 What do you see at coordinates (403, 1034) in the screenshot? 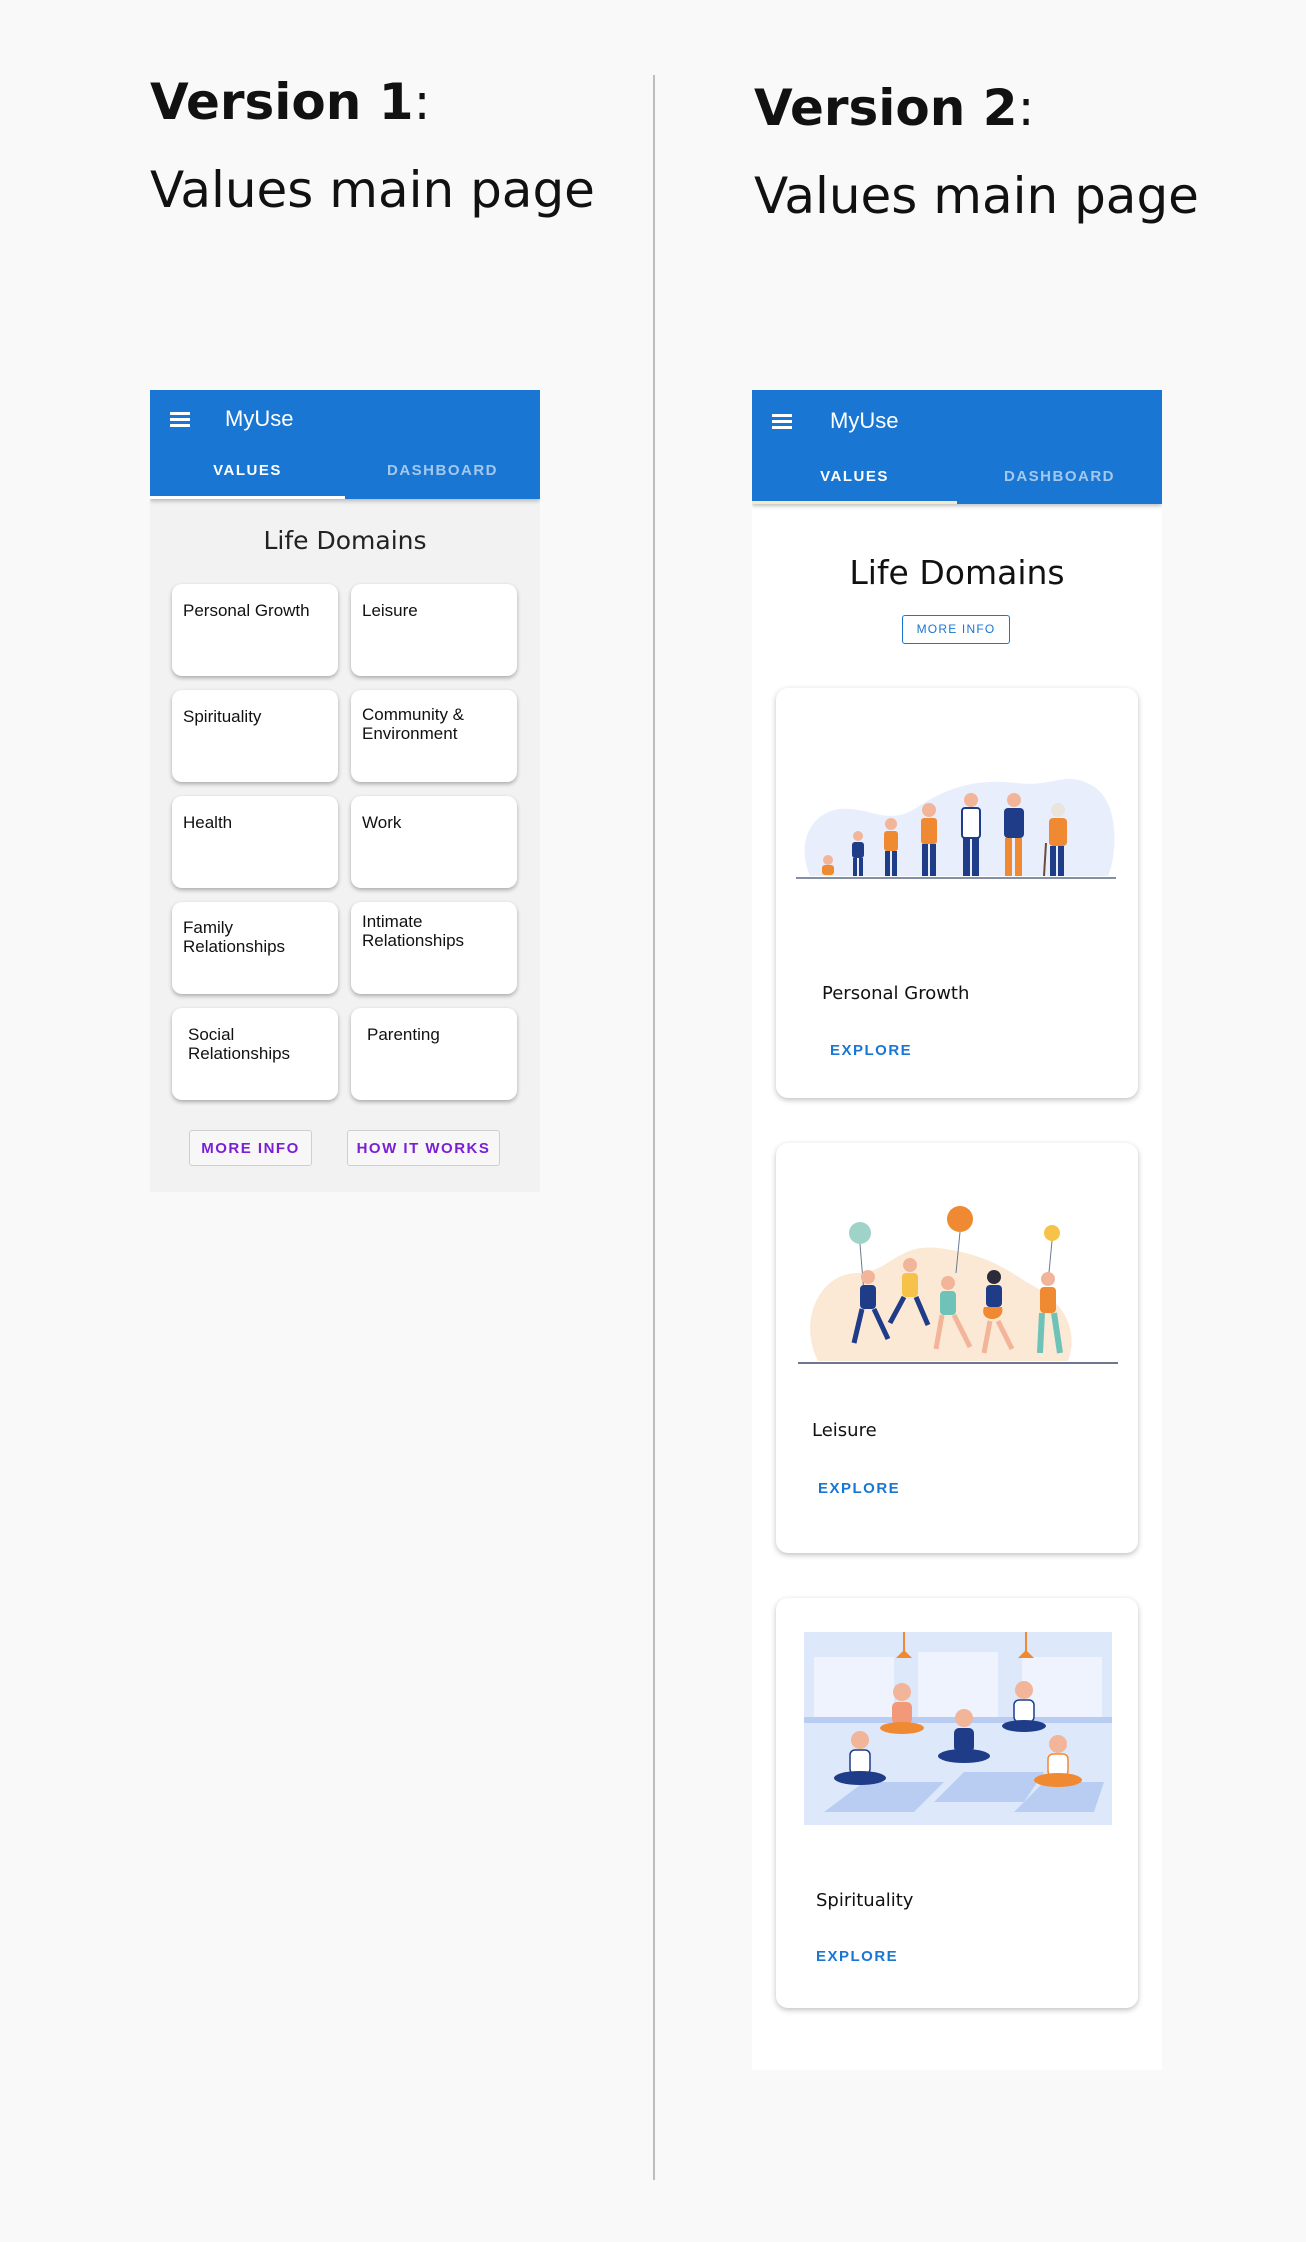
I see `tile-label: Parenting` at bounding box center [403, 1034].